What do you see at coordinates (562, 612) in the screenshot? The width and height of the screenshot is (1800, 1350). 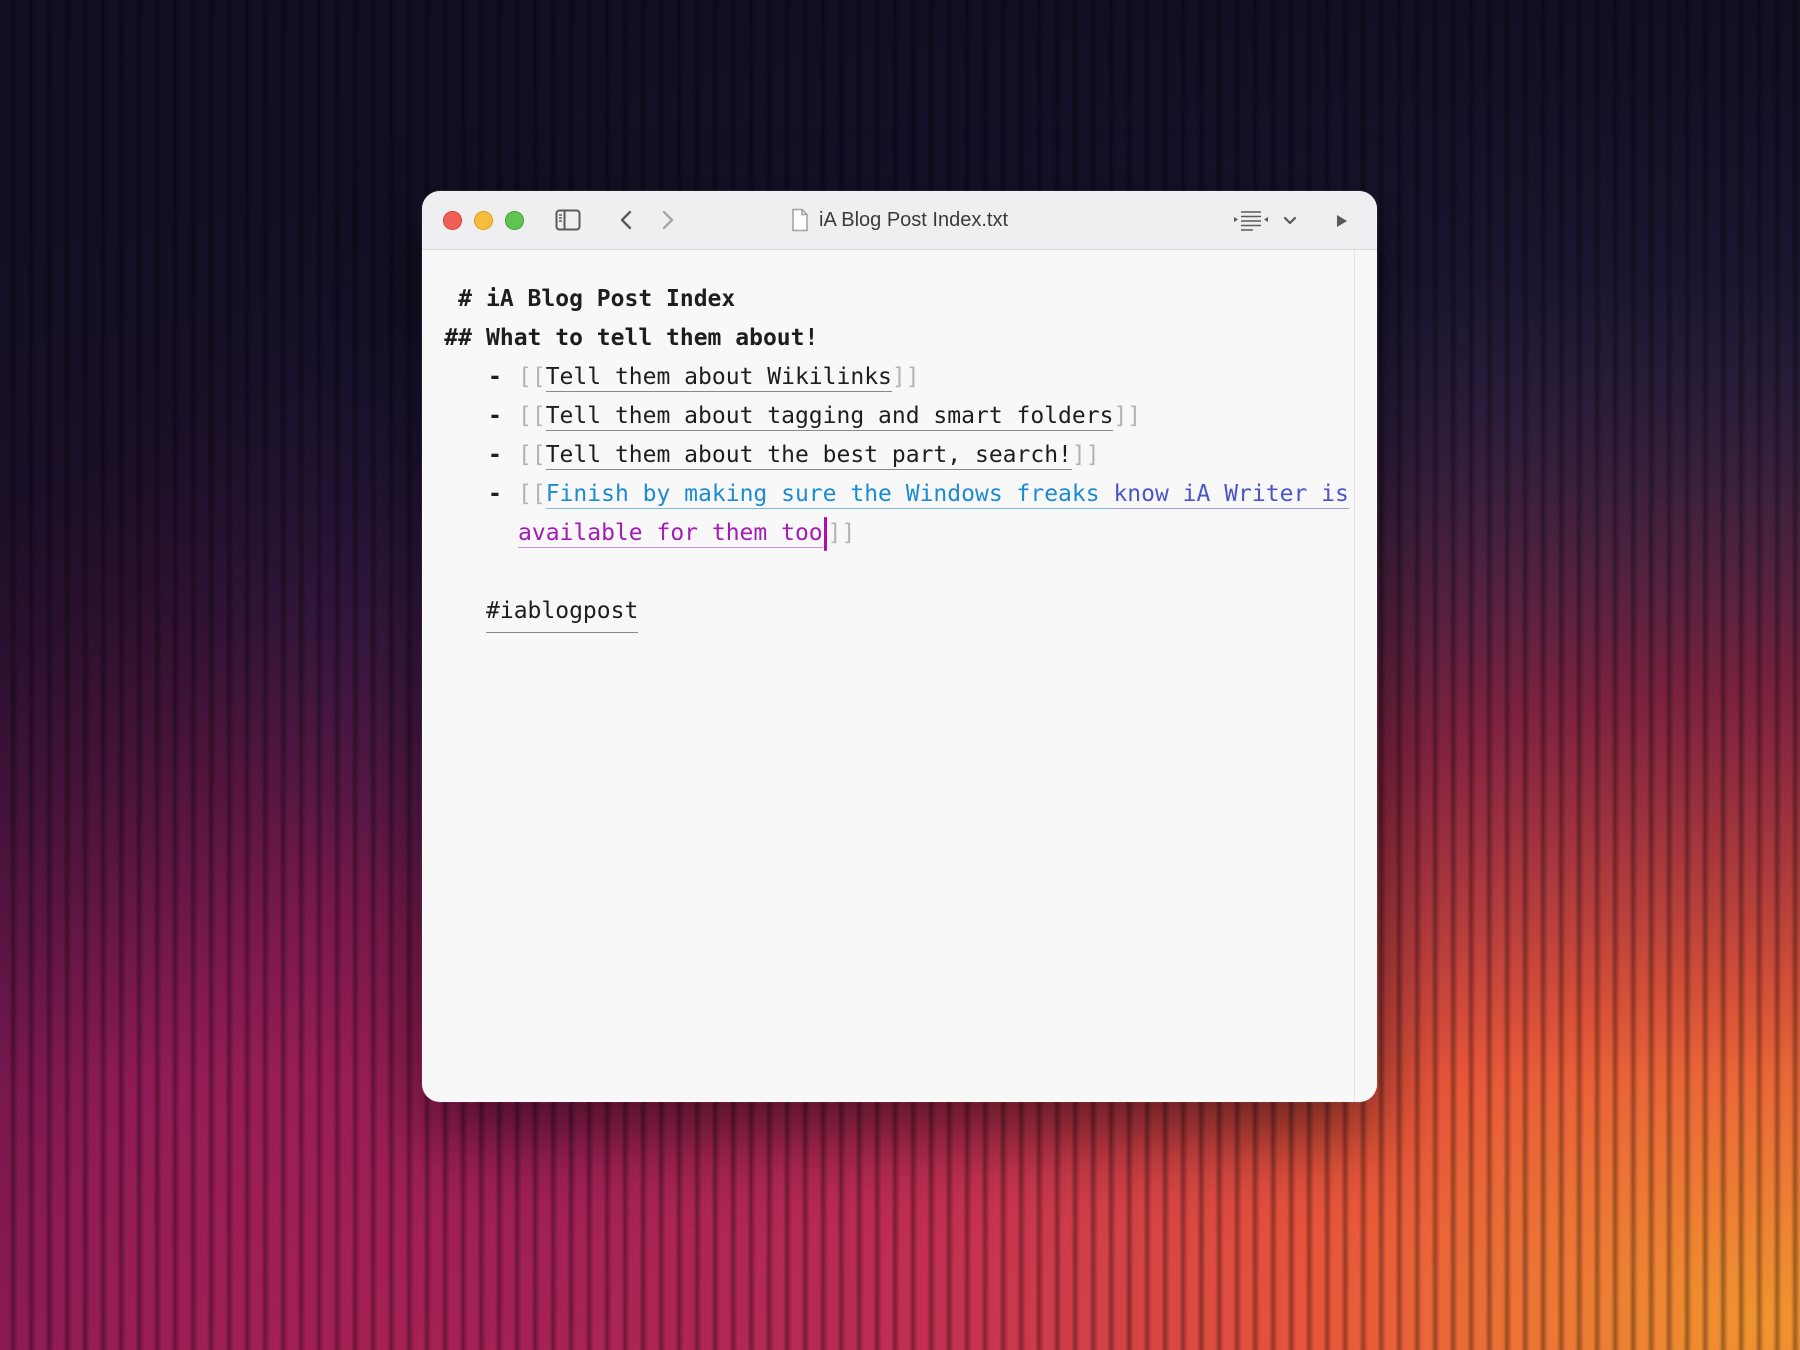 I see `hashtag: #iablogpost` at bounding box center [562, 612].